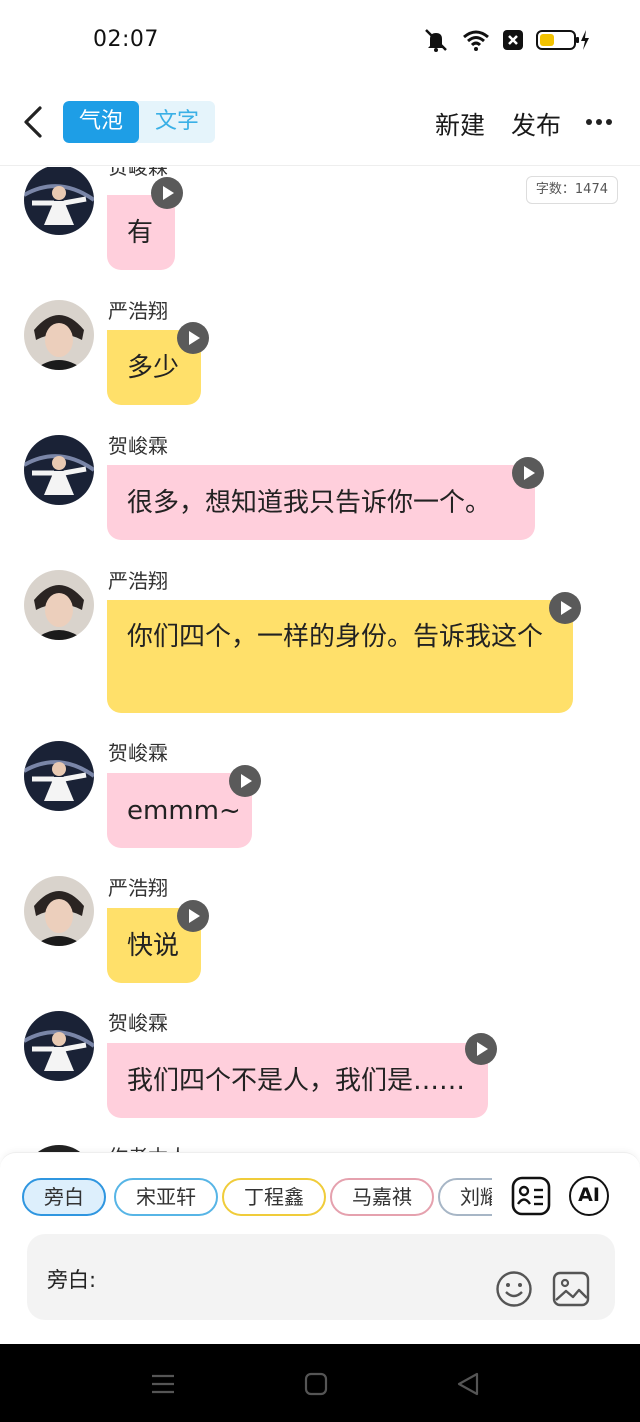 The width and height of the screenshot is (640, 1422). Describe the element at coordinates (274, 1197) in the screenshot. I see `character-chip: 丁程鑫` at that location.